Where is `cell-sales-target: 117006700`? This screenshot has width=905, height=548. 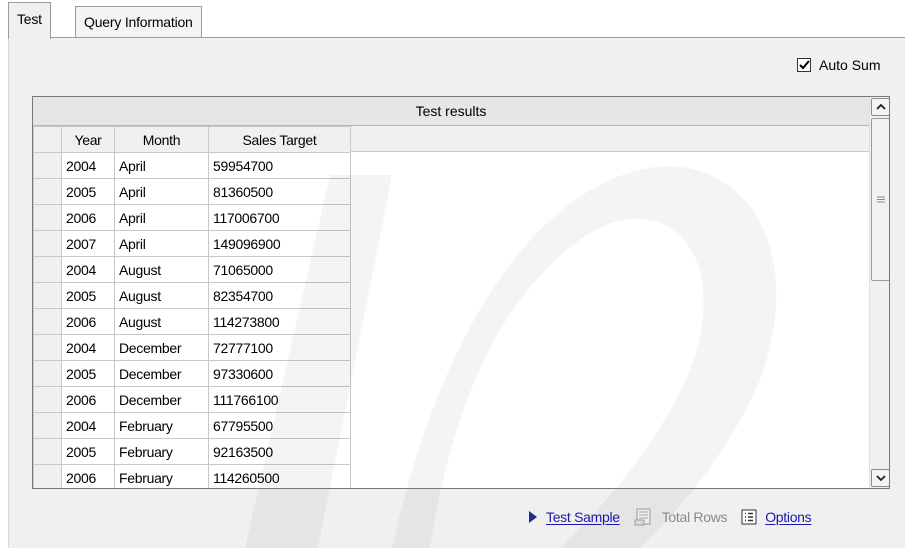 cell-sales-target: 117006700 is located at coordinates (279, 217).